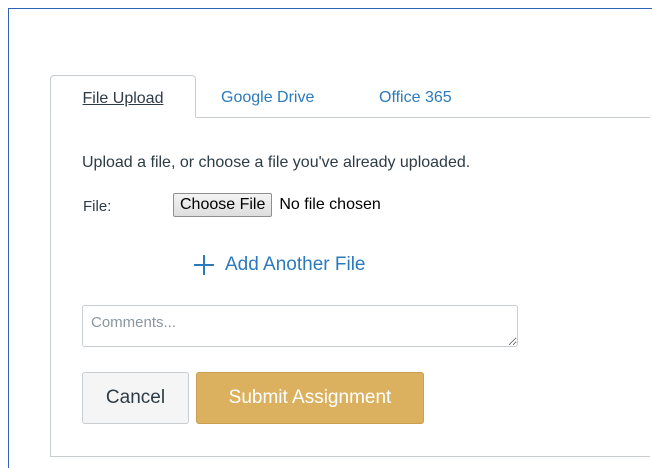 The image size is (652, 468). I want to click on tab-google-drive: Google Drive, so click(267, 96).